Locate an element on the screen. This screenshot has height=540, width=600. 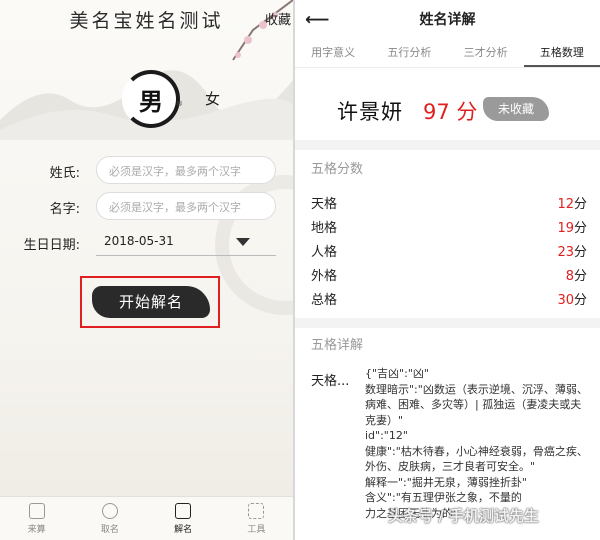
registered-mark: ® is located at coordinates (179, 104).